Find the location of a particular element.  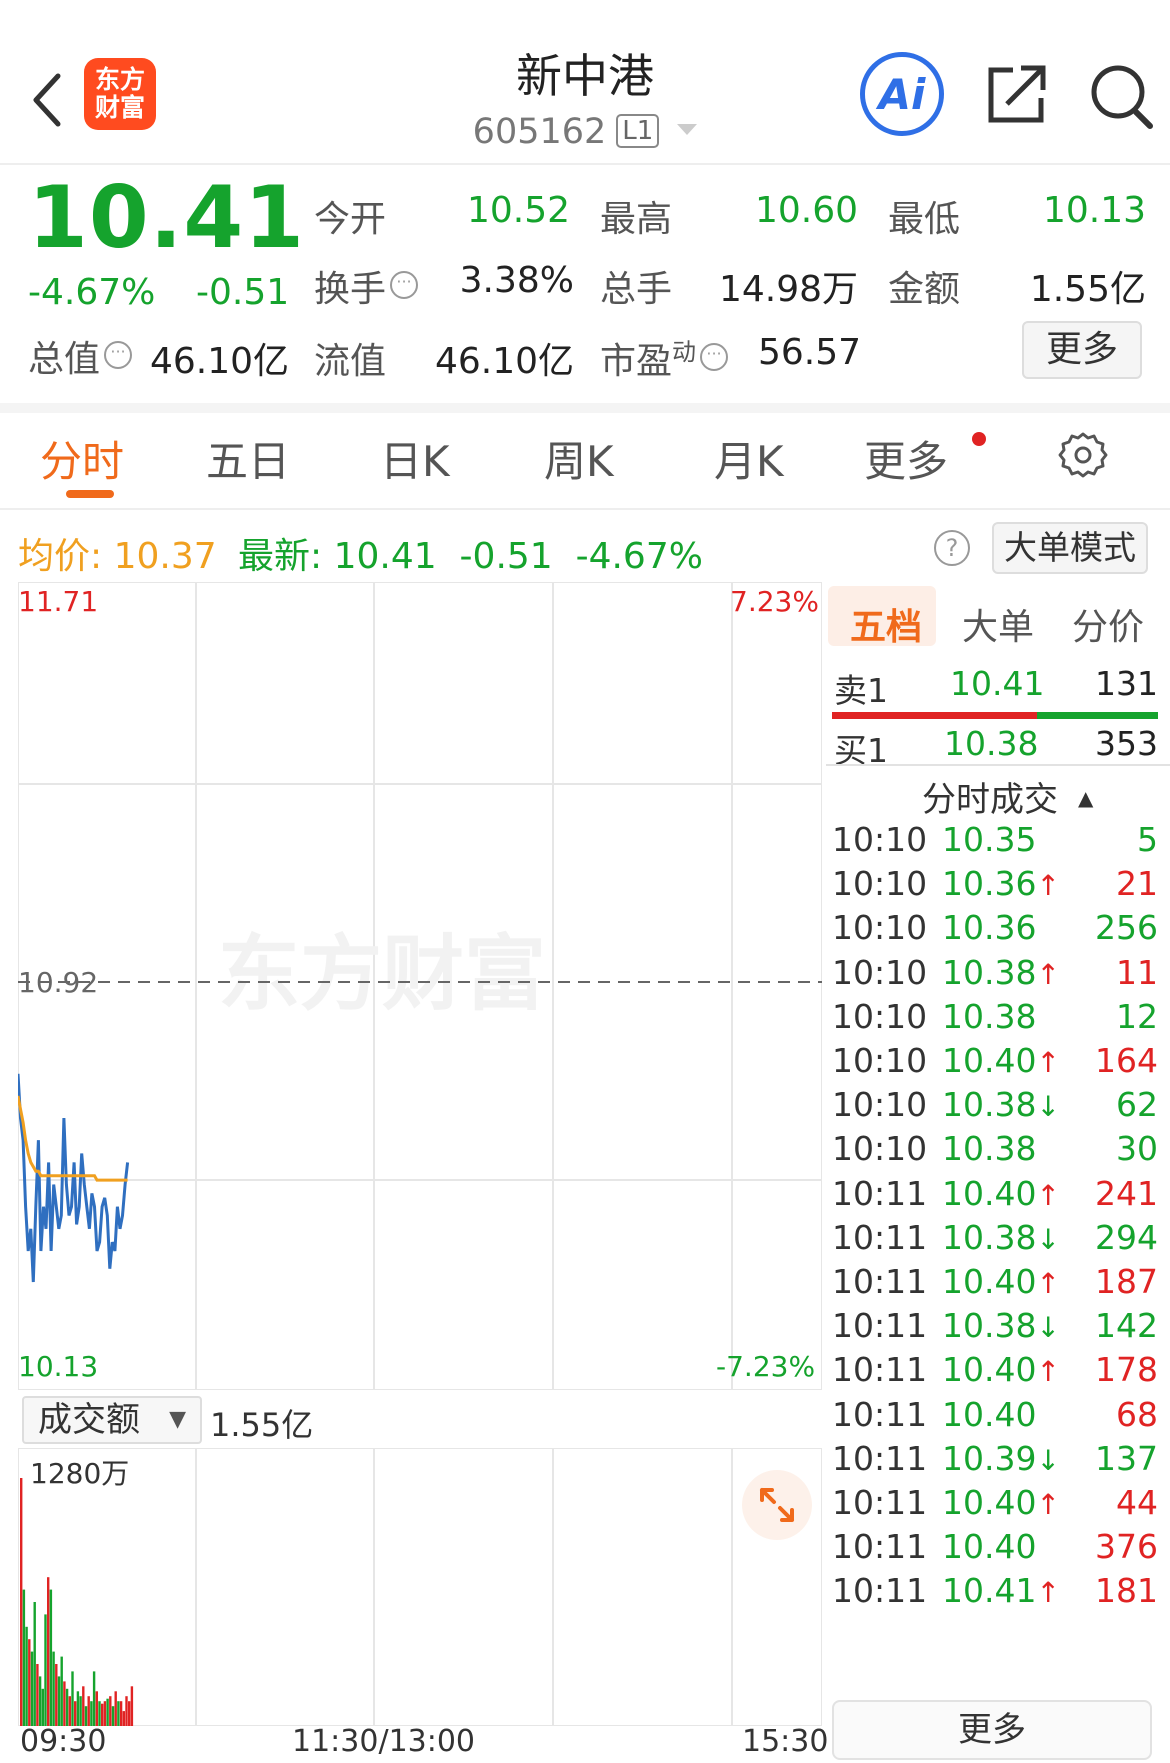

tick-volume: 181 is located at coordinates (1126, 1591).